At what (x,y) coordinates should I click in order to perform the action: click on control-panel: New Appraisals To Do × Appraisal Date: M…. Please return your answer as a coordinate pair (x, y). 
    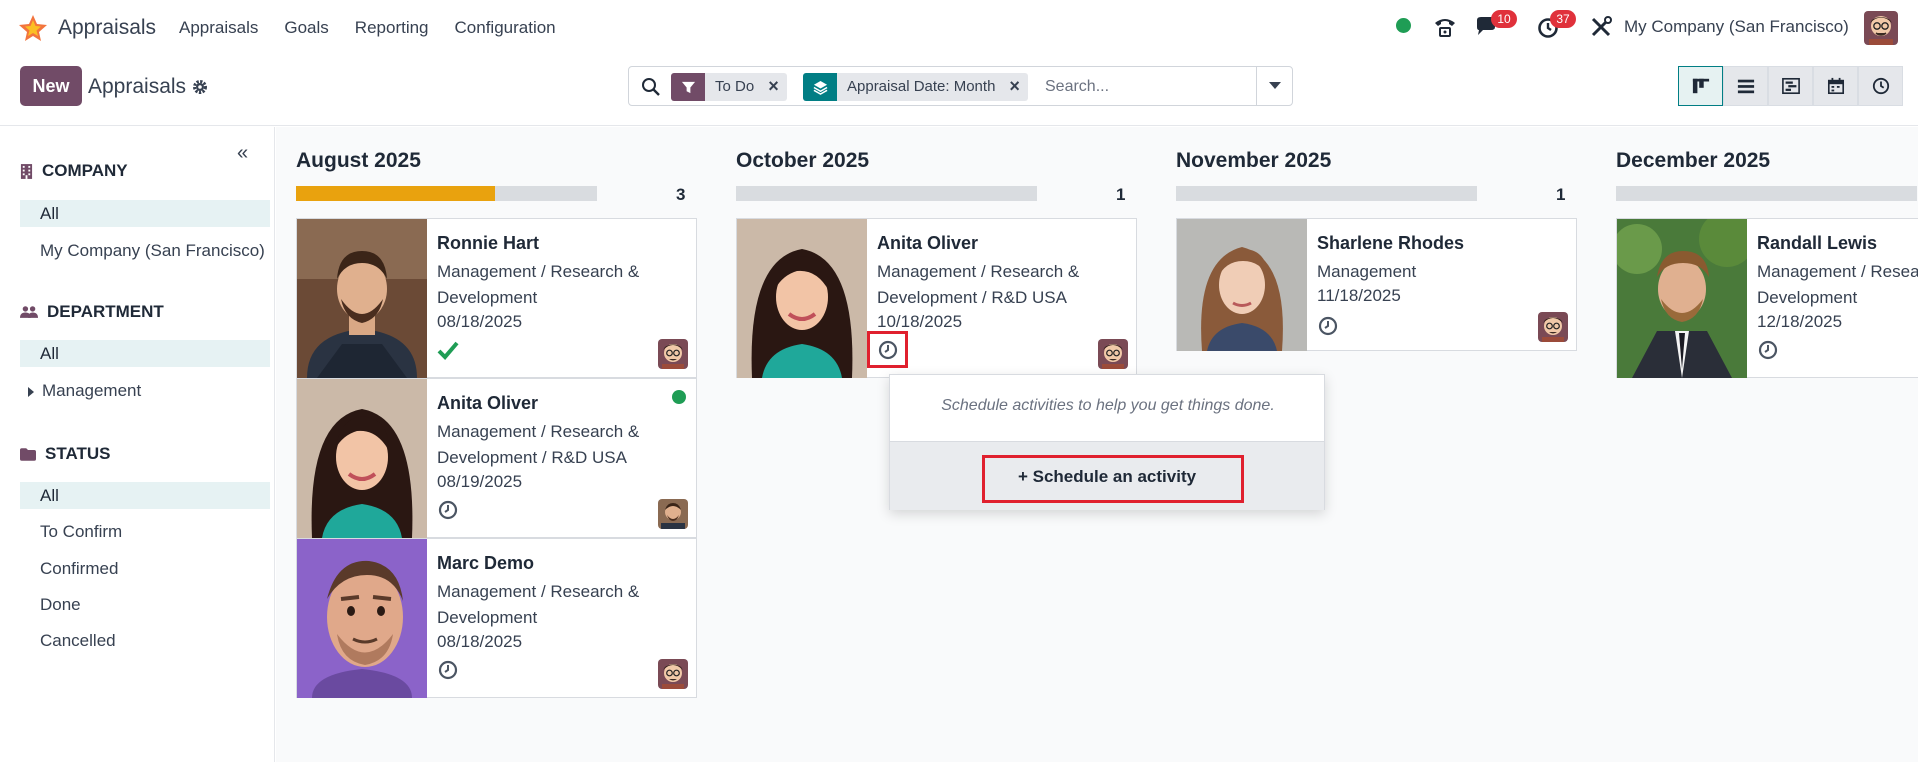
    Looking at the image, I should click on (959, 91).